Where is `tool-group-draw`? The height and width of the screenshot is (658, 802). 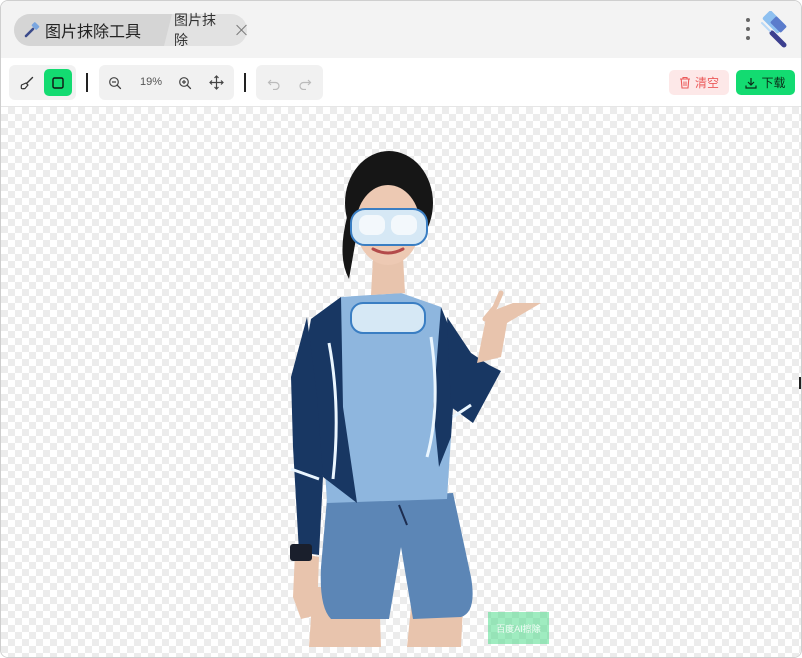 tool-group-draw is located at coordinates (42, 82).